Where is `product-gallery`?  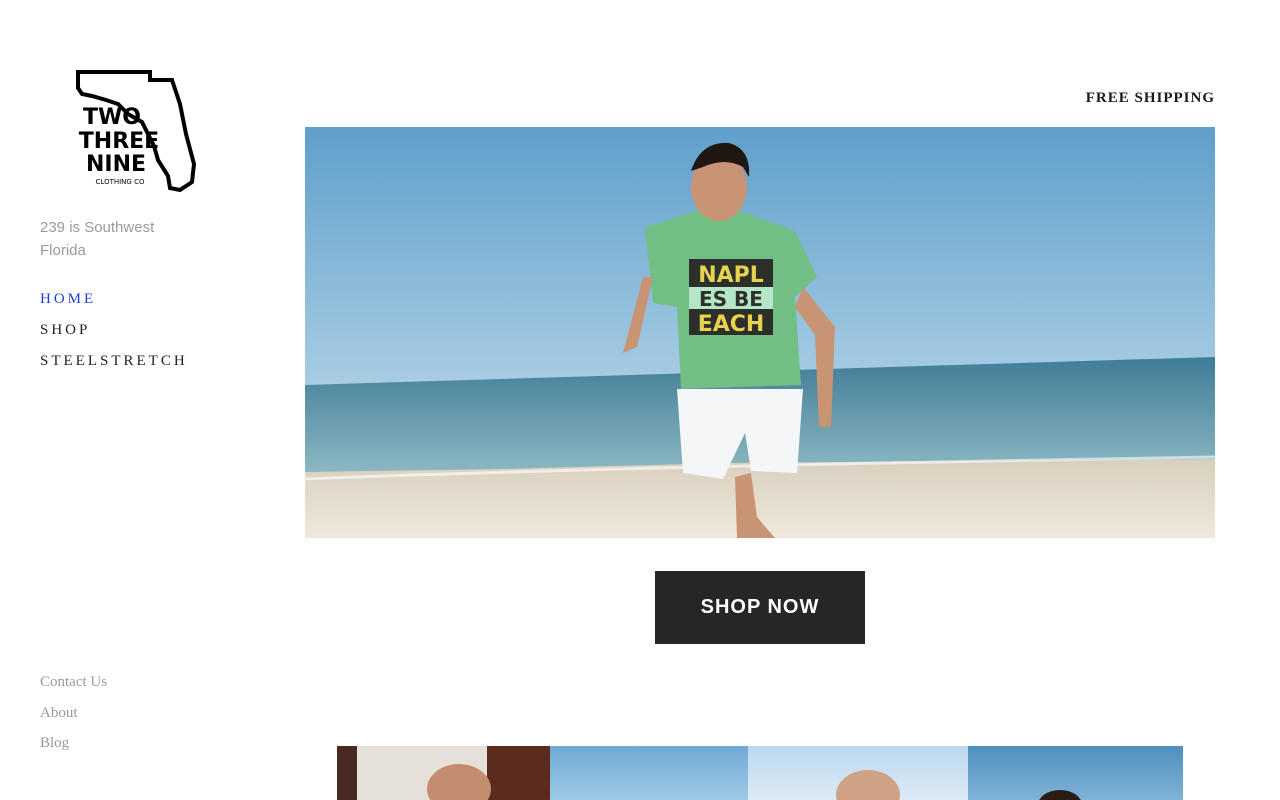
product-gallery is located at coordinates (760, 773).